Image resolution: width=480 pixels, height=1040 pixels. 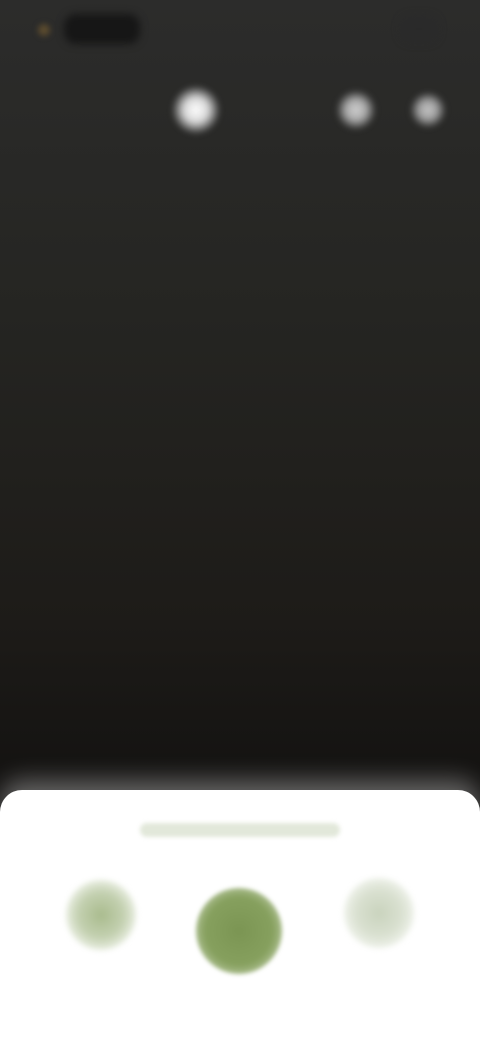 What do you see at coordinates (239, 931) in the screenshot?
I see `shutter-button` at bounding box center [239, 931].